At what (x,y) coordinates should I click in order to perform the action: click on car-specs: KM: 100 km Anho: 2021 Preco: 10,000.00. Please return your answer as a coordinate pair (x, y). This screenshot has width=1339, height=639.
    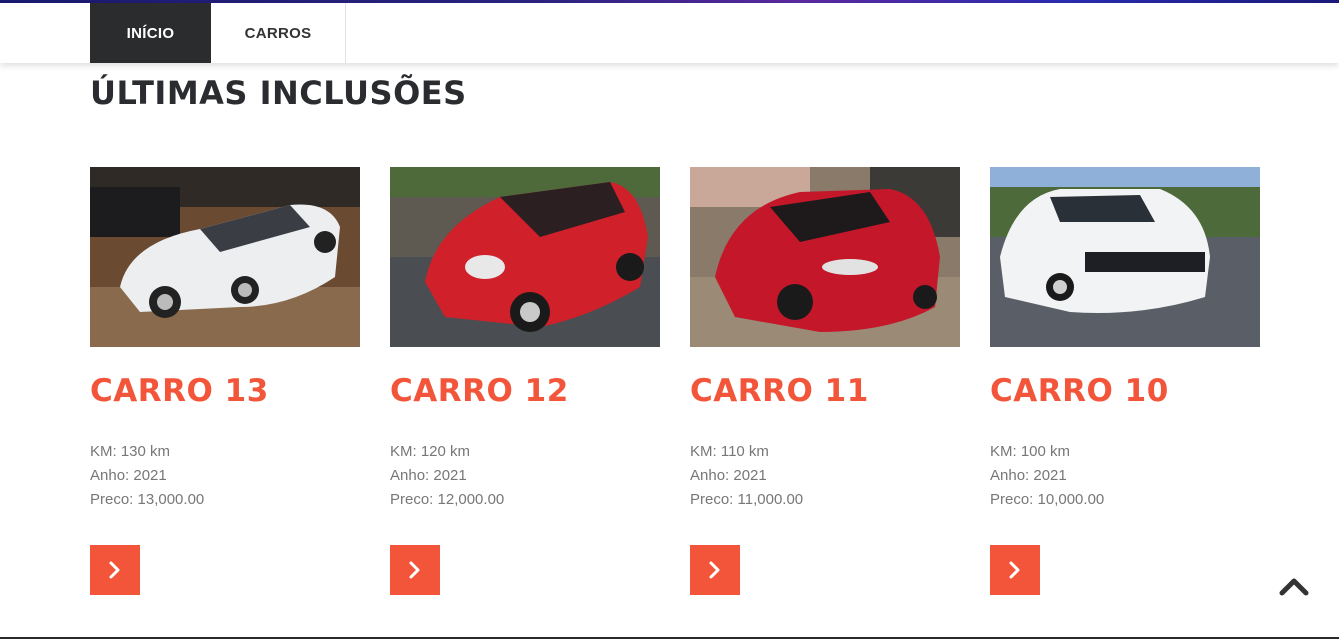
    Looking at the image, I should click on (1047, 476).